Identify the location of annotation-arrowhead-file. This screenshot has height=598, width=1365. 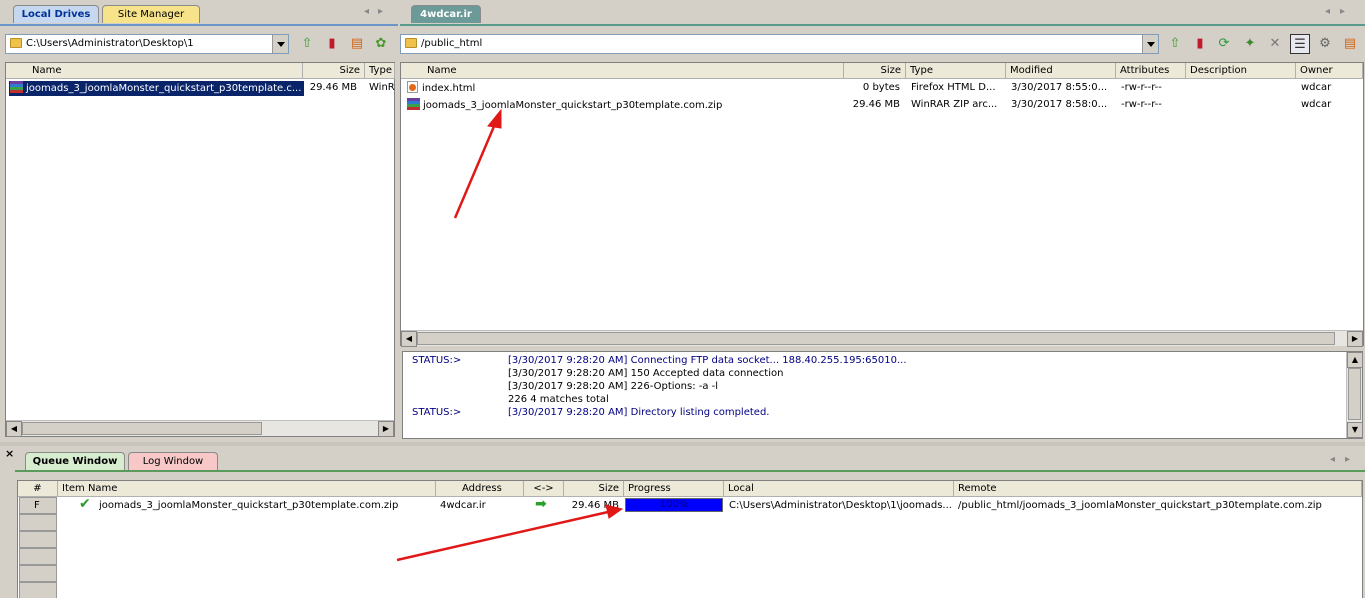
(494, 118).